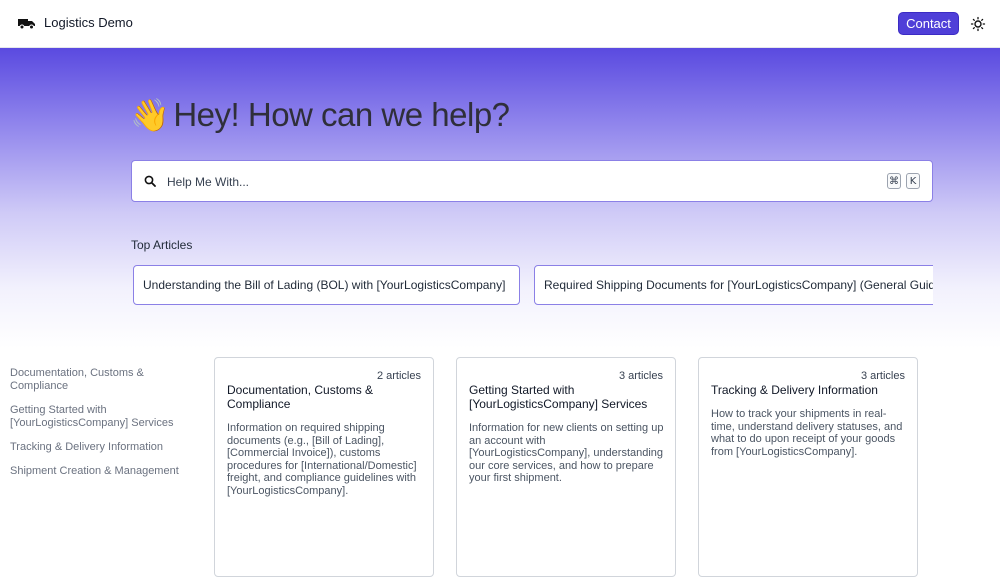 Image resolution: width=1000 pixels, height=577 pixels. Describe the element at coordinates (150, 181) in the screenshot. I see `search-icon` at that location.